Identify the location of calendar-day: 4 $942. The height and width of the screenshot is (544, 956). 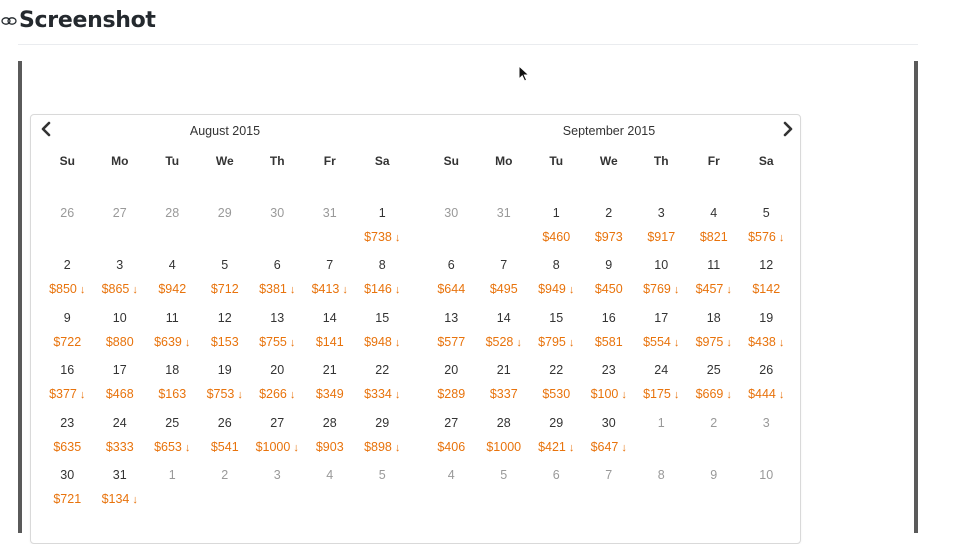
(172, 284).